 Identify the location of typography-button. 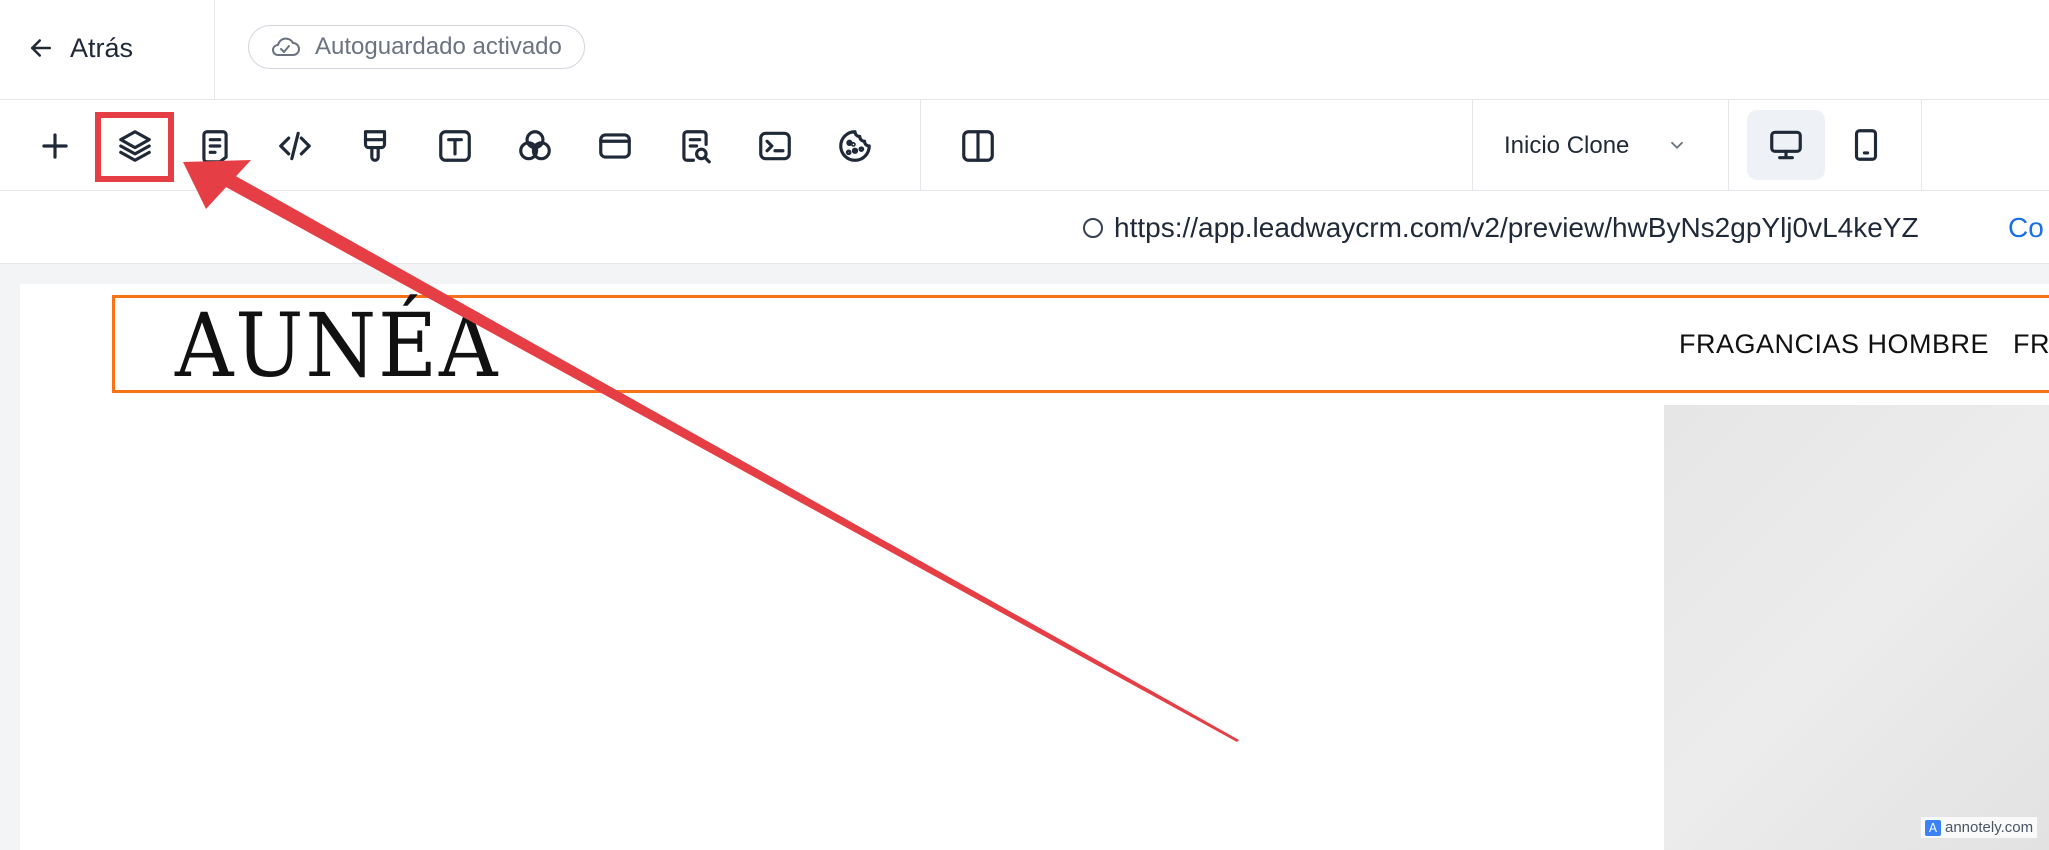
(455, 146).